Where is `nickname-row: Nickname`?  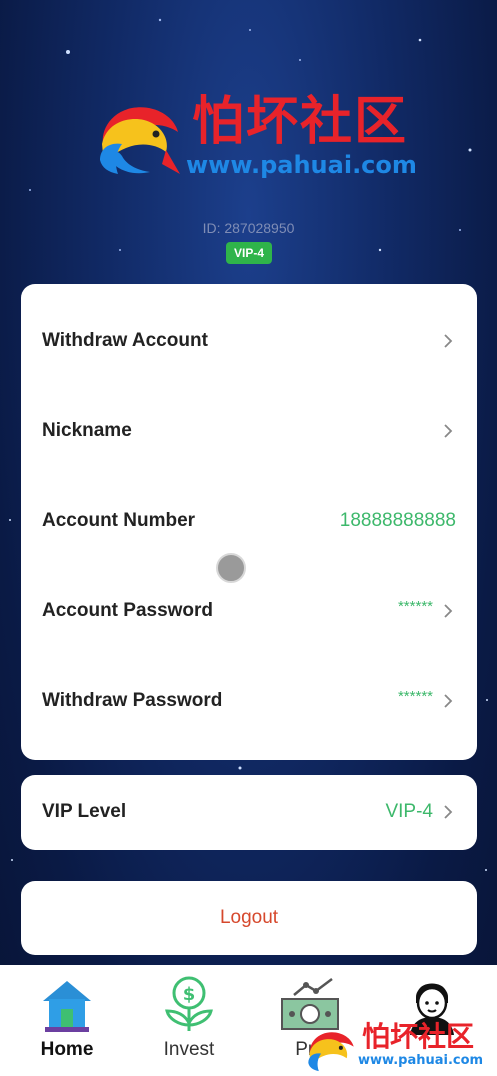 nickname-row: Nickname is located at coordinates (249, 431).